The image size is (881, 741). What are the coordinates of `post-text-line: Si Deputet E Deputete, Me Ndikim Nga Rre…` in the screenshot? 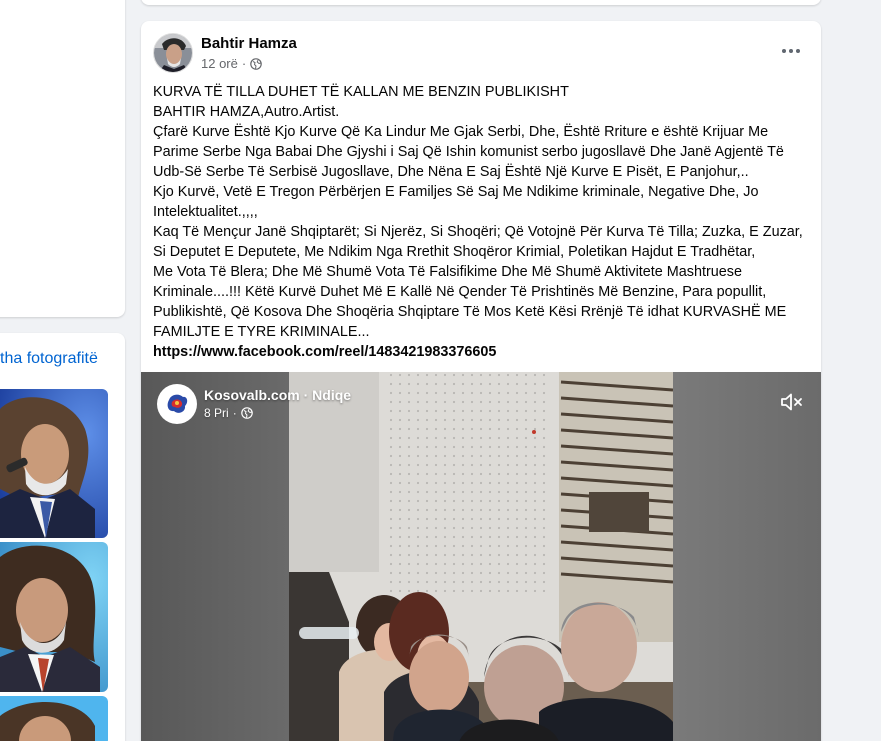 It's located at (454, 252).